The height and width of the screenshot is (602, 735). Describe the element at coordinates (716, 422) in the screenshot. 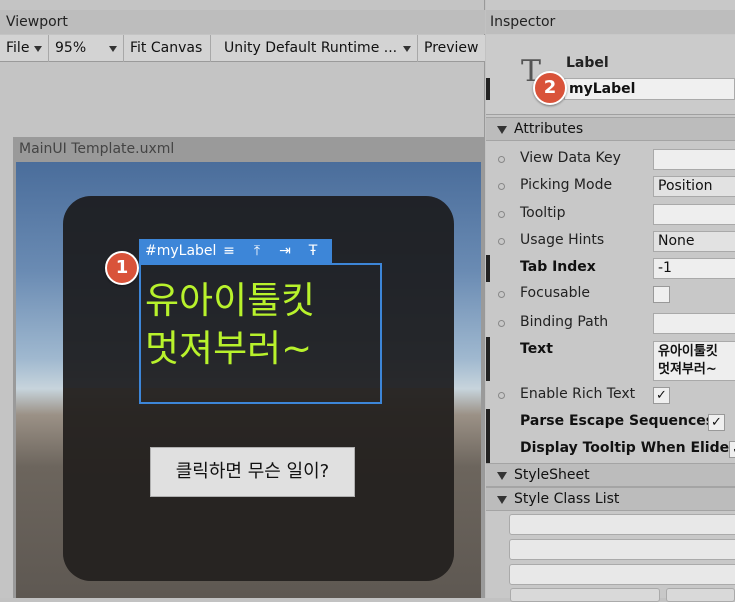

I see `parse-escape-sequences-checkbox: ✓` at that location.